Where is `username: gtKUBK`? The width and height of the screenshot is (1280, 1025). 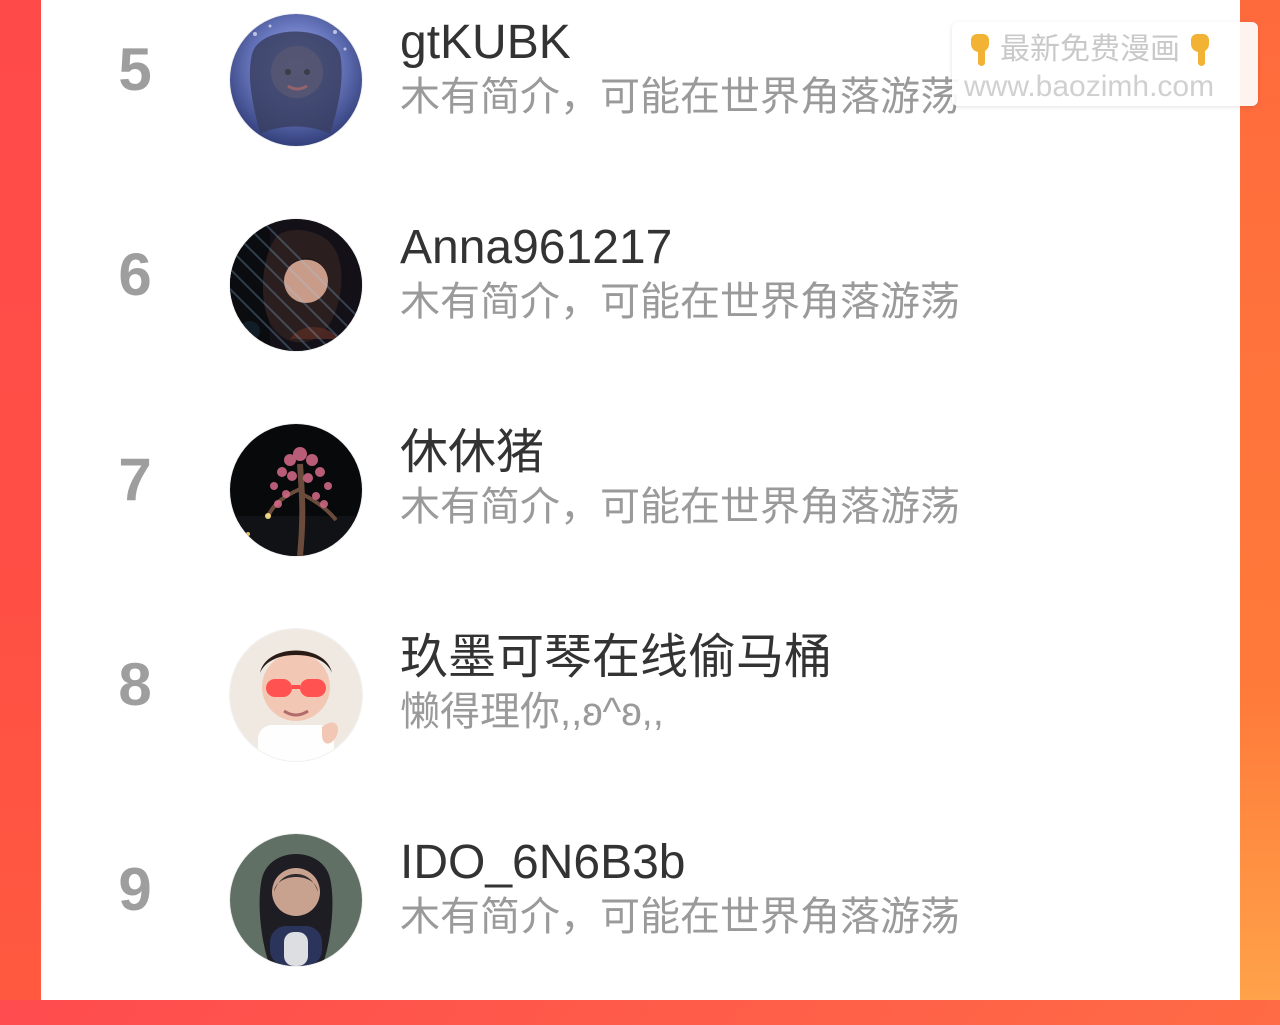 username: gtKUBK is located at coordinates (485, 43).